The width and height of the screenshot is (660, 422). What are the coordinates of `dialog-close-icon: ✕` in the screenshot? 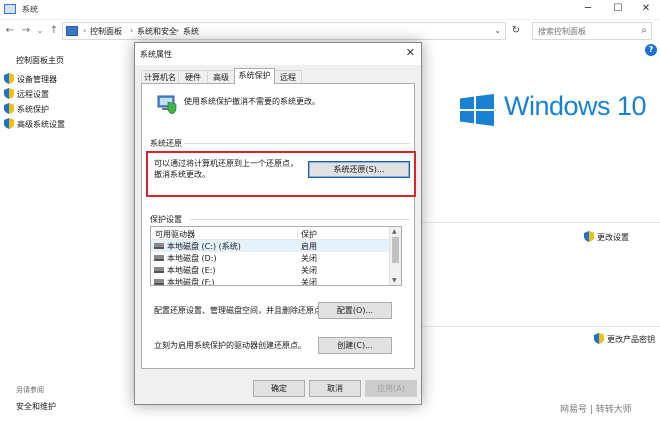 It's located at (410, 52).